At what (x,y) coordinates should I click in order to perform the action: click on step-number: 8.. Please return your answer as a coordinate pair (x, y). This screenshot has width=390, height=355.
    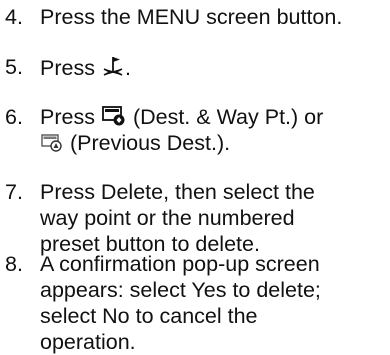
    Looking at the image, I should click on (14, 264).